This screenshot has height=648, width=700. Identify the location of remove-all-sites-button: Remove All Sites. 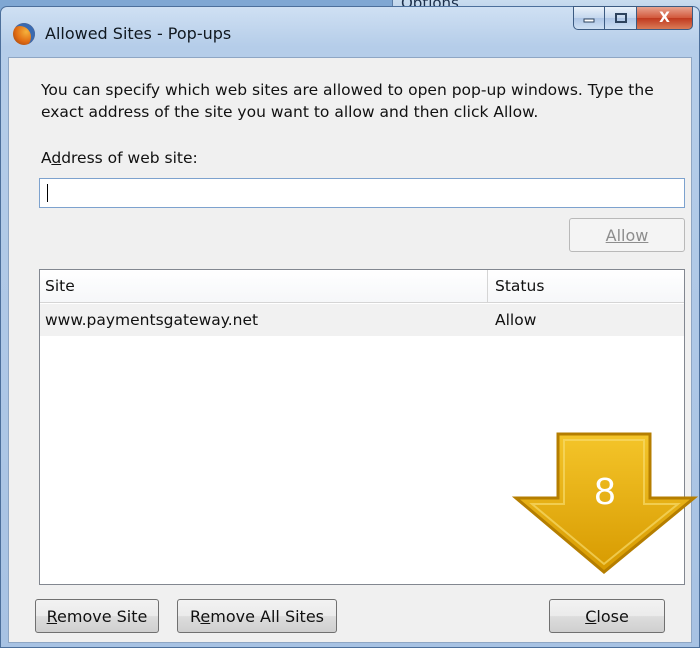
(257, 616).